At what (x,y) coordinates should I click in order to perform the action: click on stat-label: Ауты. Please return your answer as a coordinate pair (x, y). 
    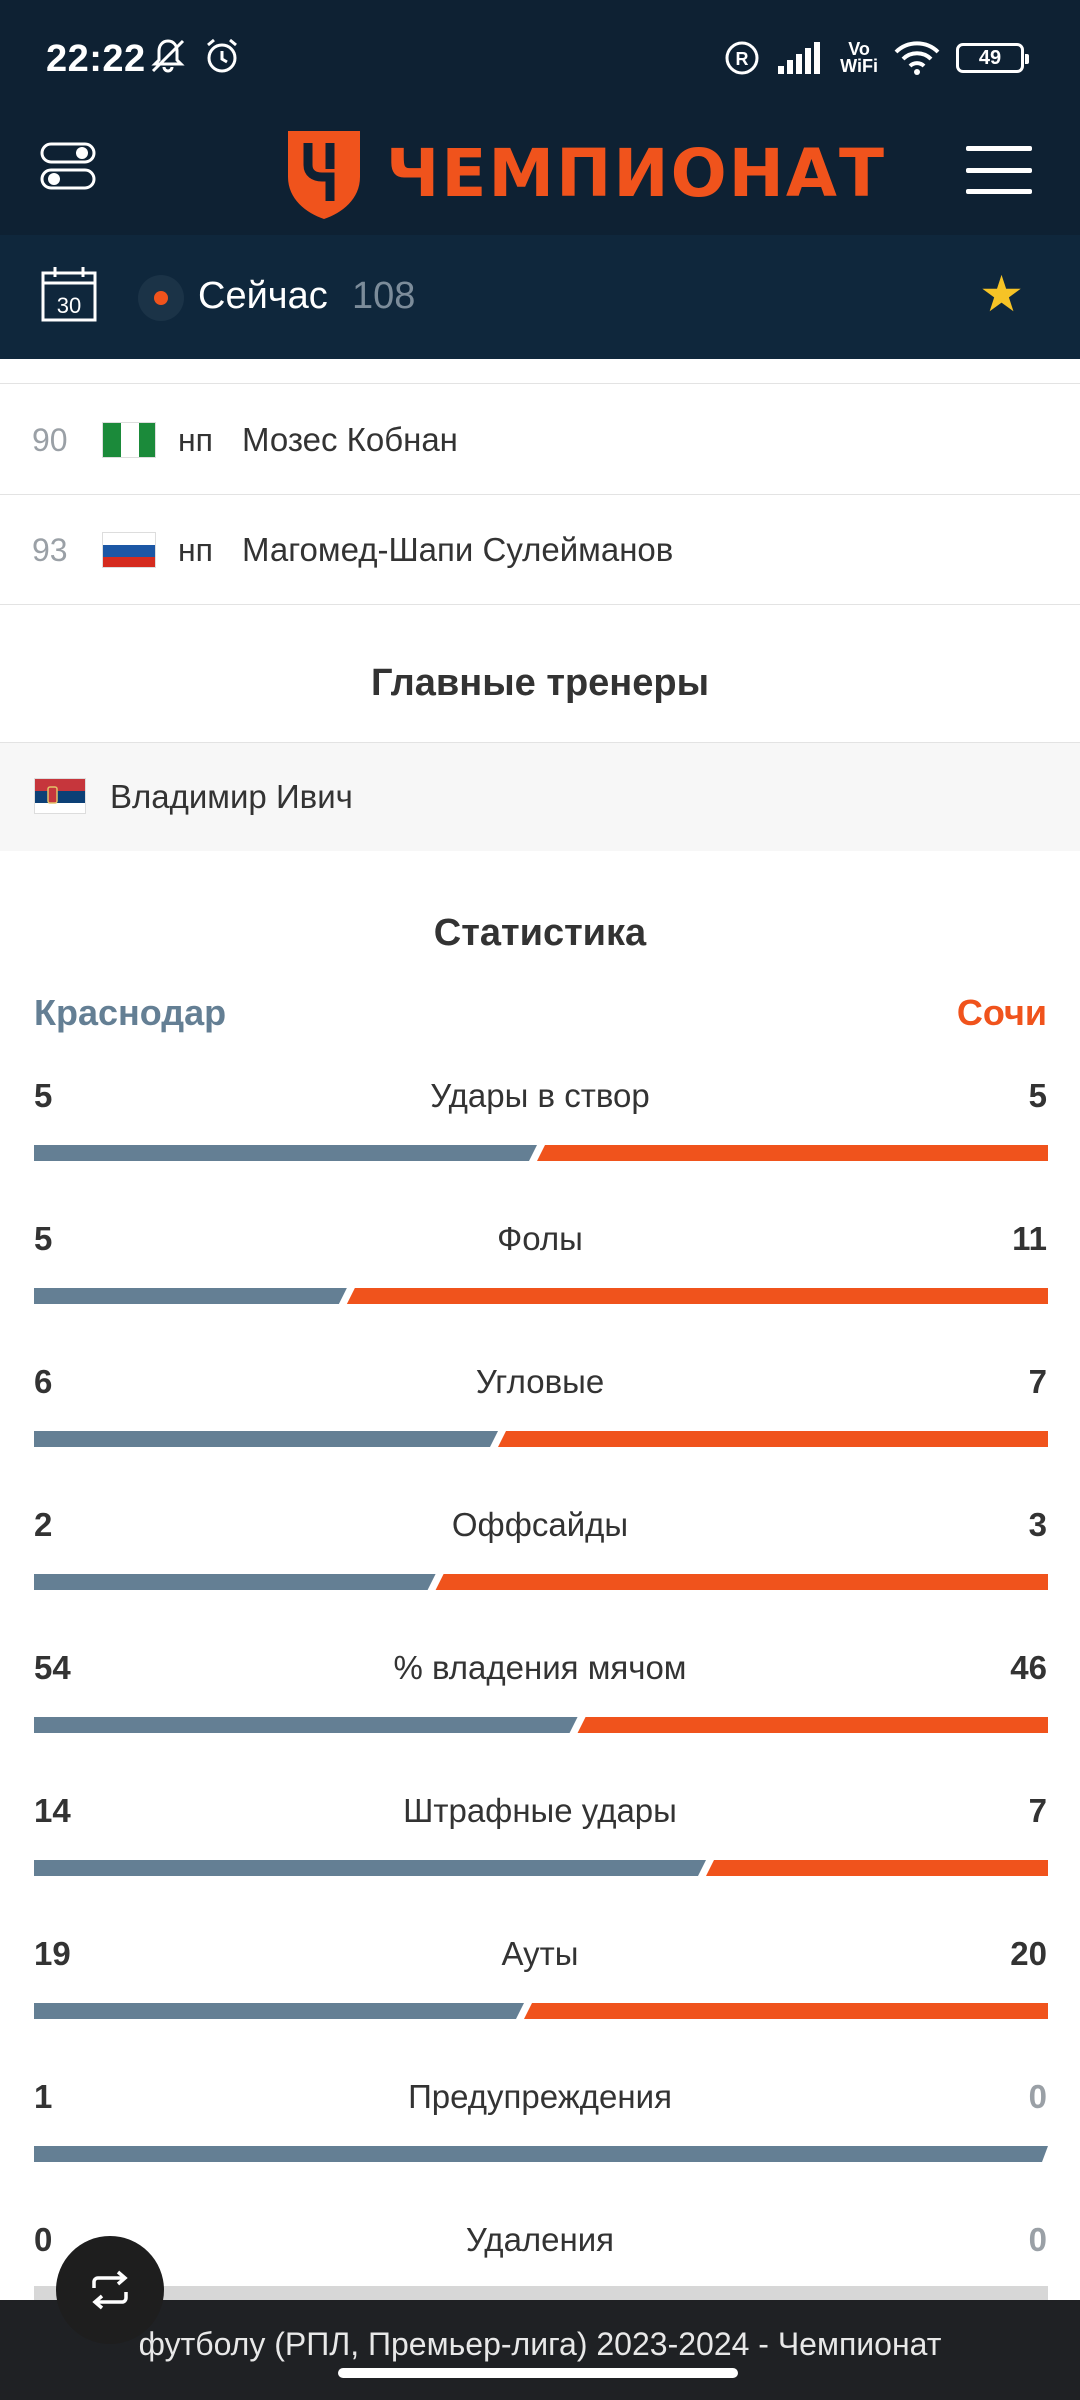
    Looking at the image, I should click on (540, 1953).